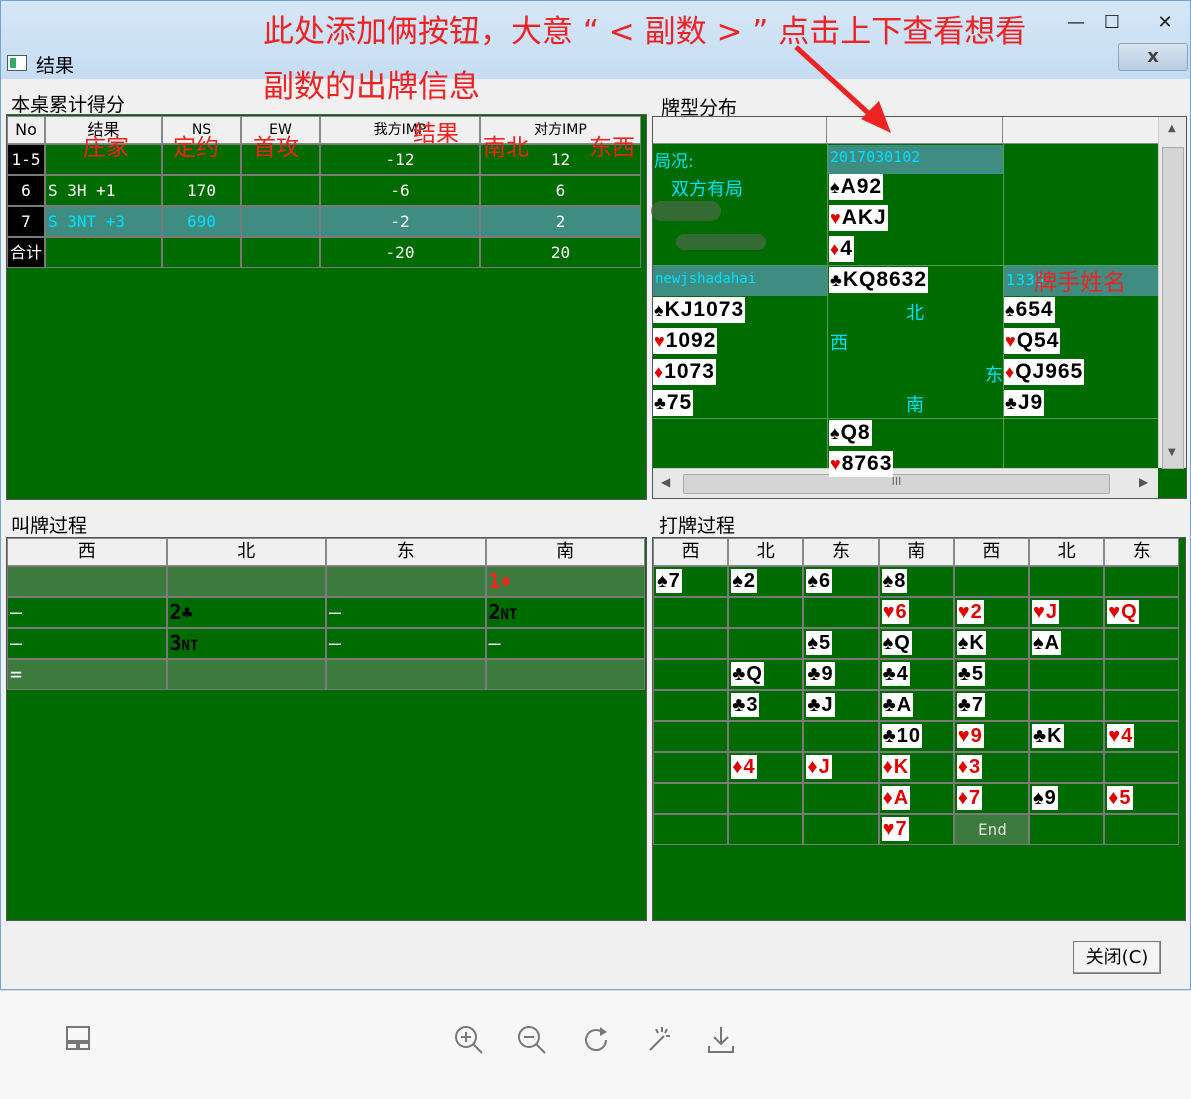  Describe the element at coordinates (596, 1042) in the screenshot. I see `rotate-icon` at that location.